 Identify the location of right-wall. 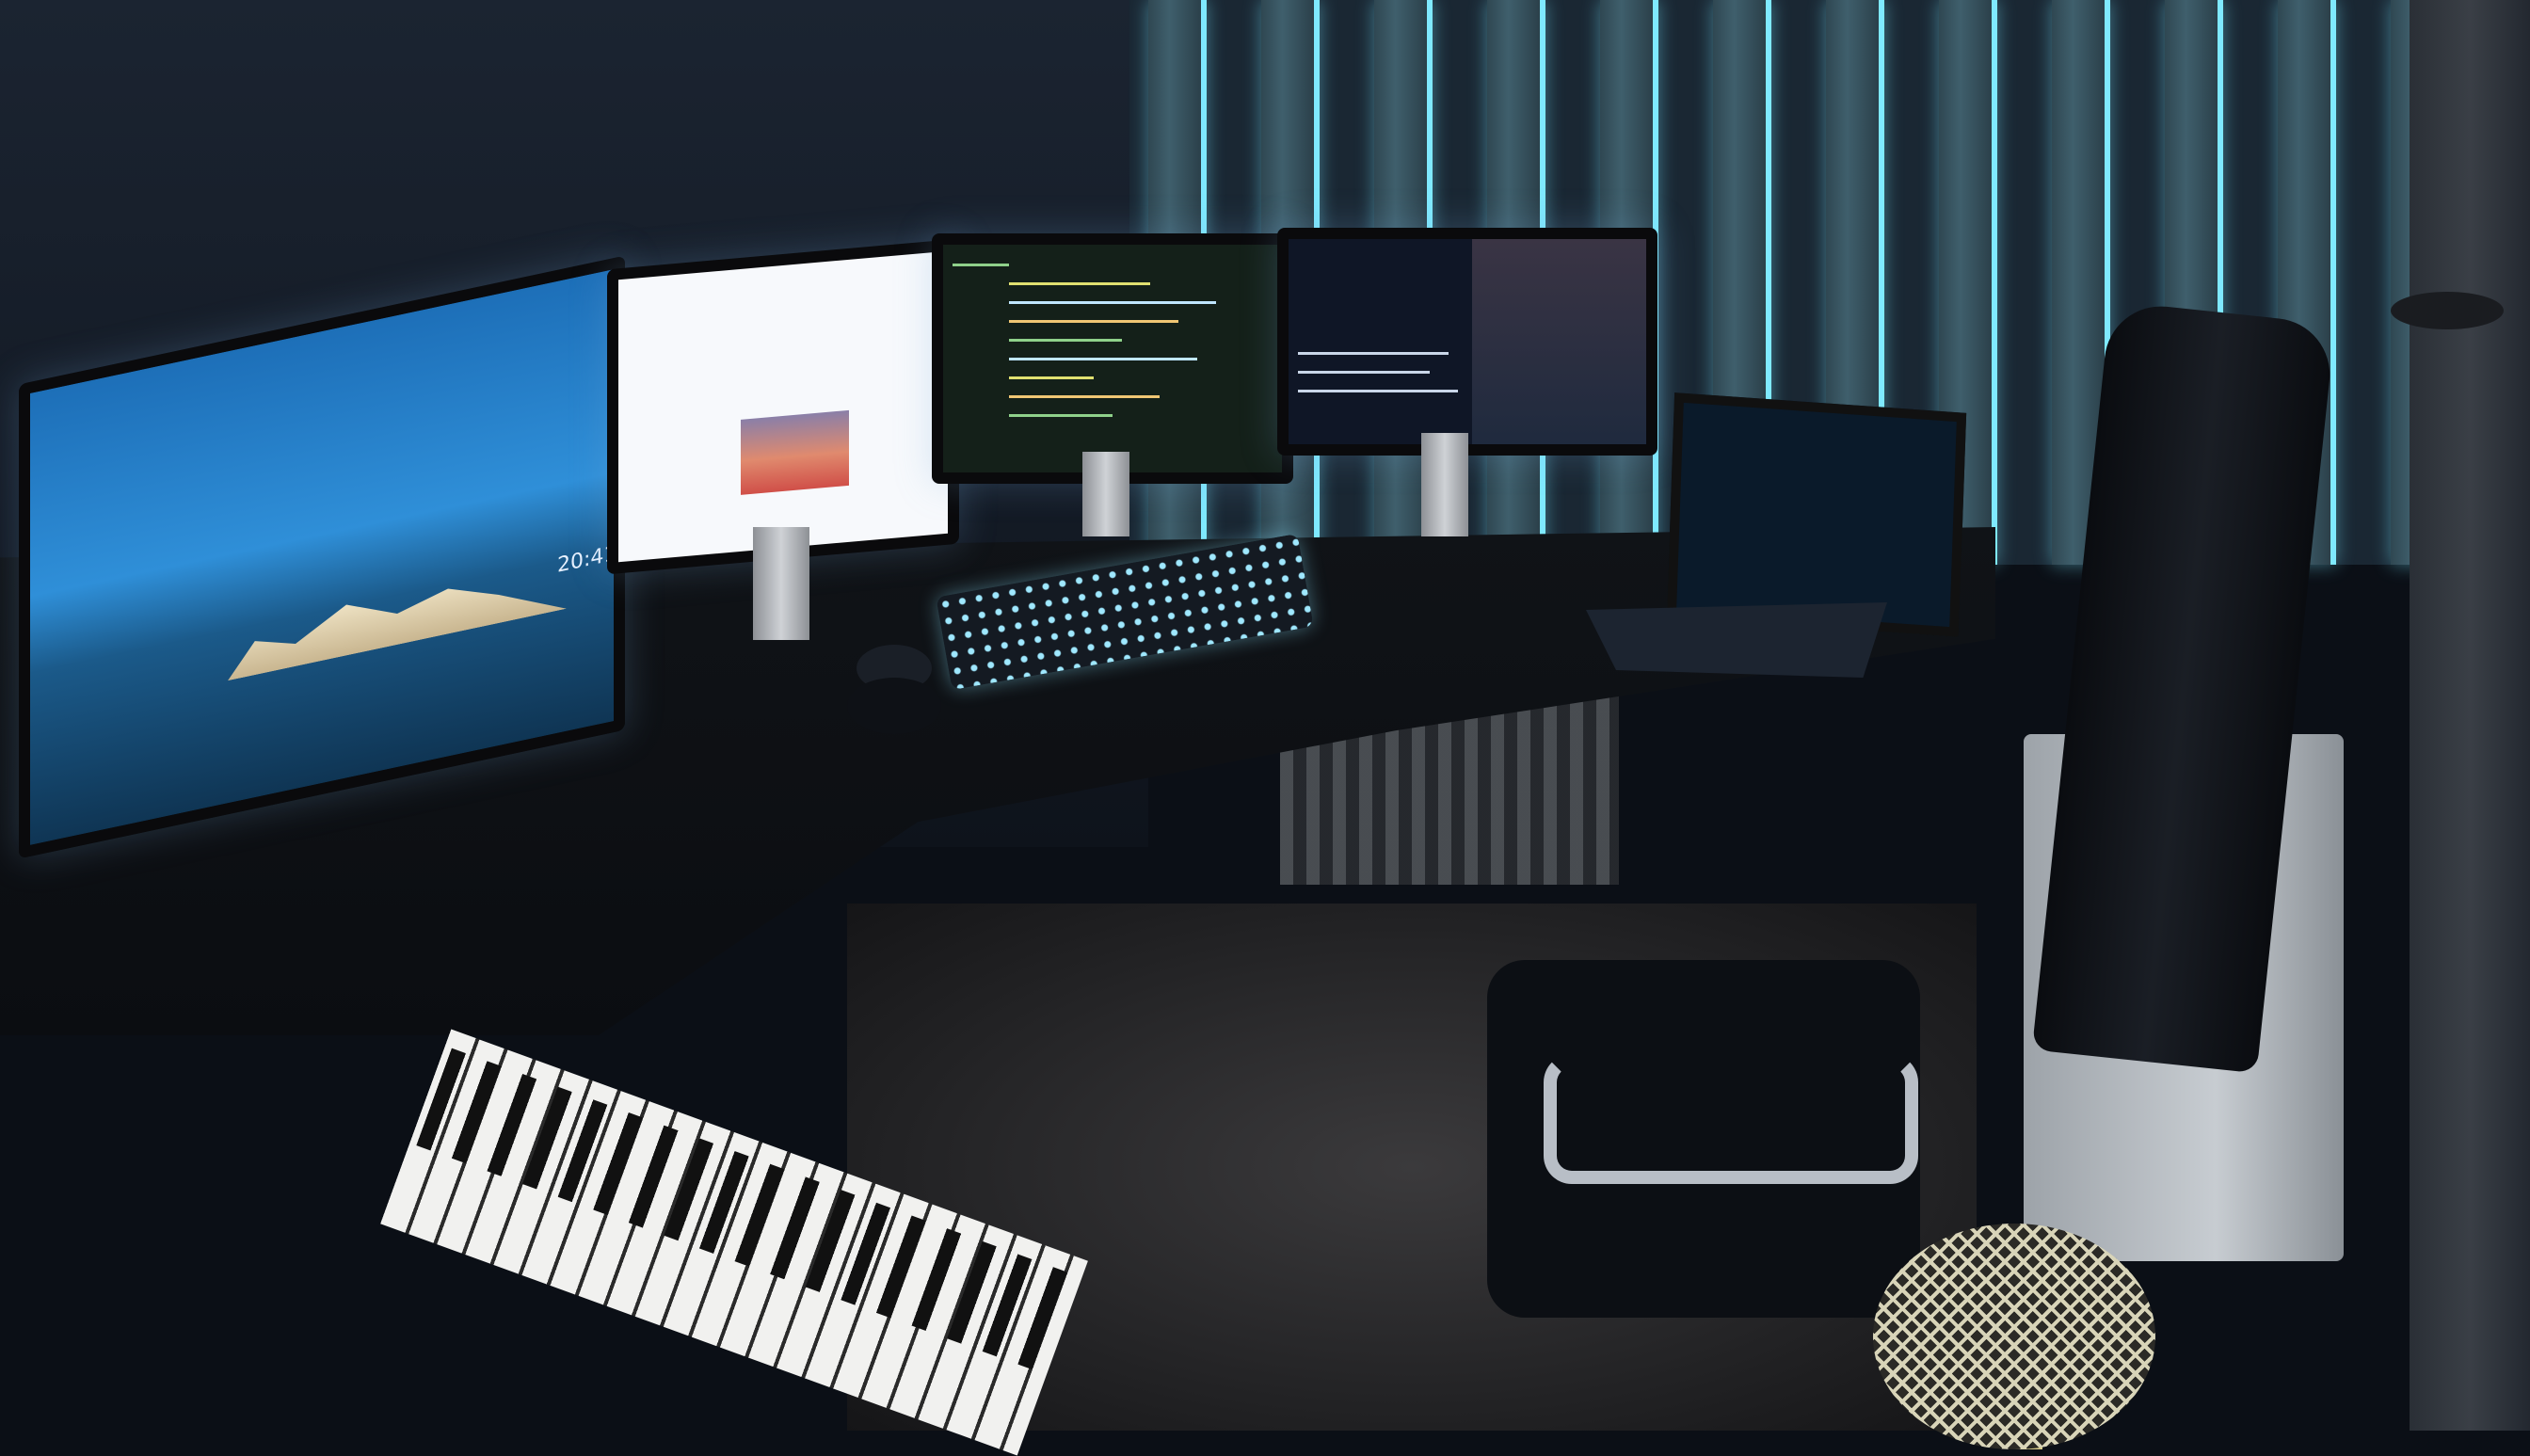
(2470, 715).